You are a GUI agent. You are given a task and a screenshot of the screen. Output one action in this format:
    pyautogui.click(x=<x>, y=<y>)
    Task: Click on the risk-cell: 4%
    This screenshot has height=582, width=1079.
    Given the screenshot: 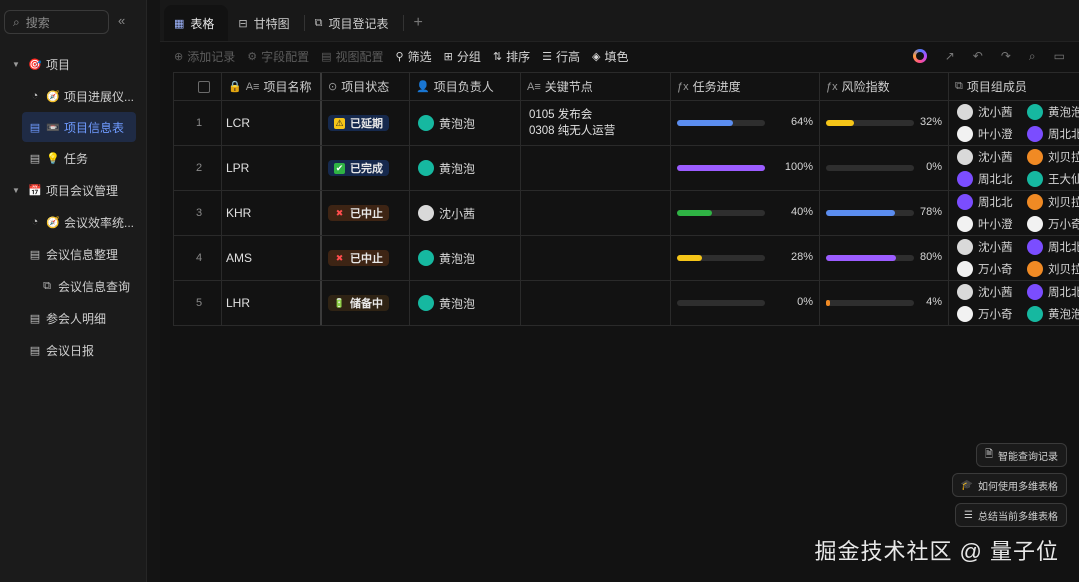 What is the action you would take?
    pyautogui.click(x=884, y=303)
    